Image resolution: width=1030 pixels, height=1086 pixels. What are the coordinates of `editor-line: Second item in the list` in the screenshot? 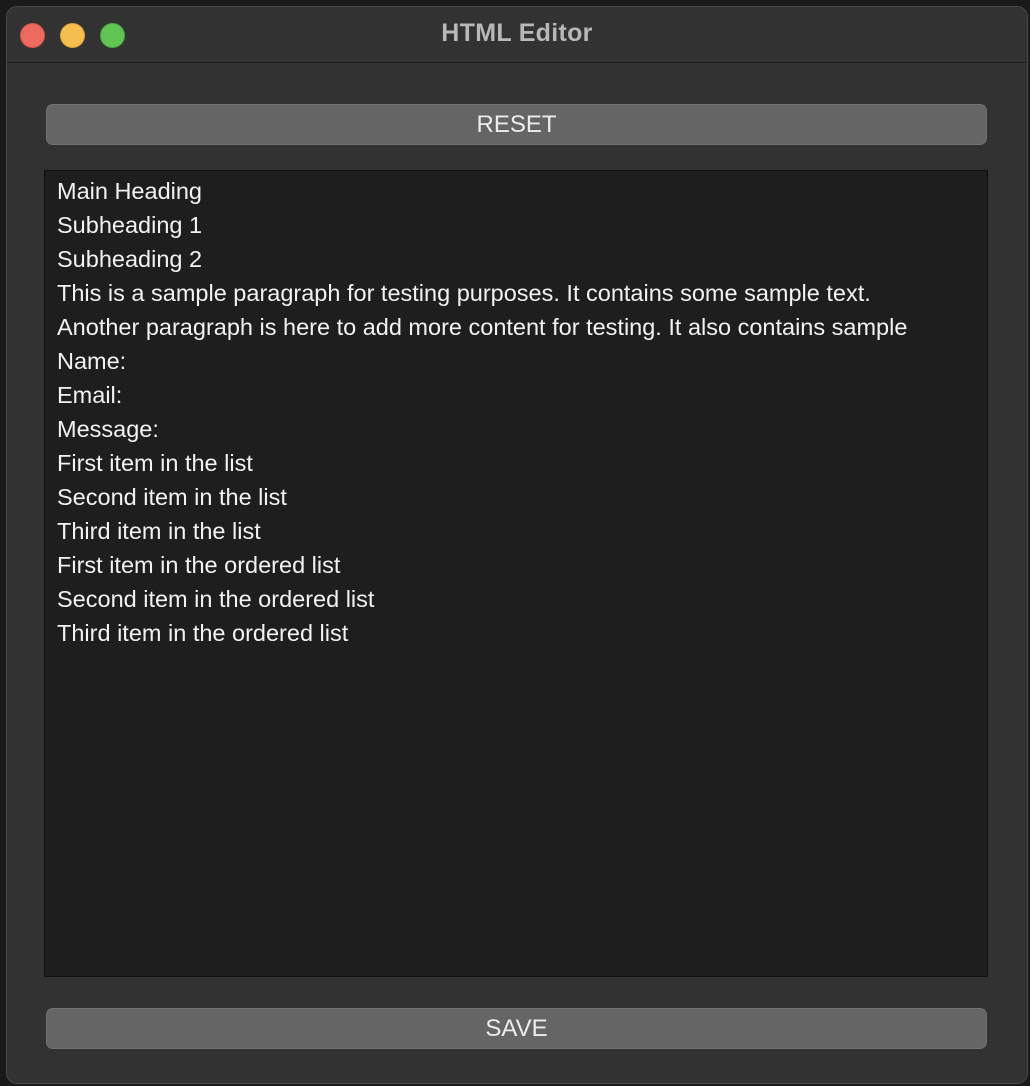 It's located at (172, 497).